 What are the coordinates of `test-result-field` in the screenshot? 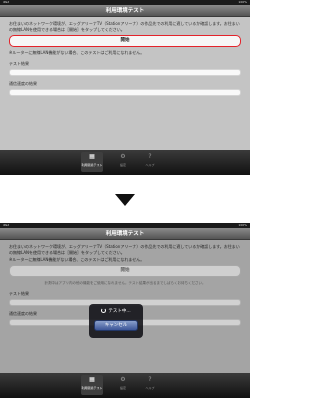 It's located at (125, 72).